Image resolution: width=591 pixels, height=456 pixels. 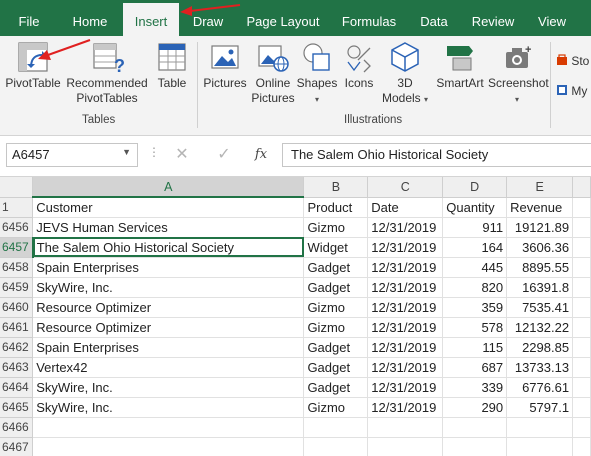 I want to click on tab-file: File, so click(x=29, y=18).